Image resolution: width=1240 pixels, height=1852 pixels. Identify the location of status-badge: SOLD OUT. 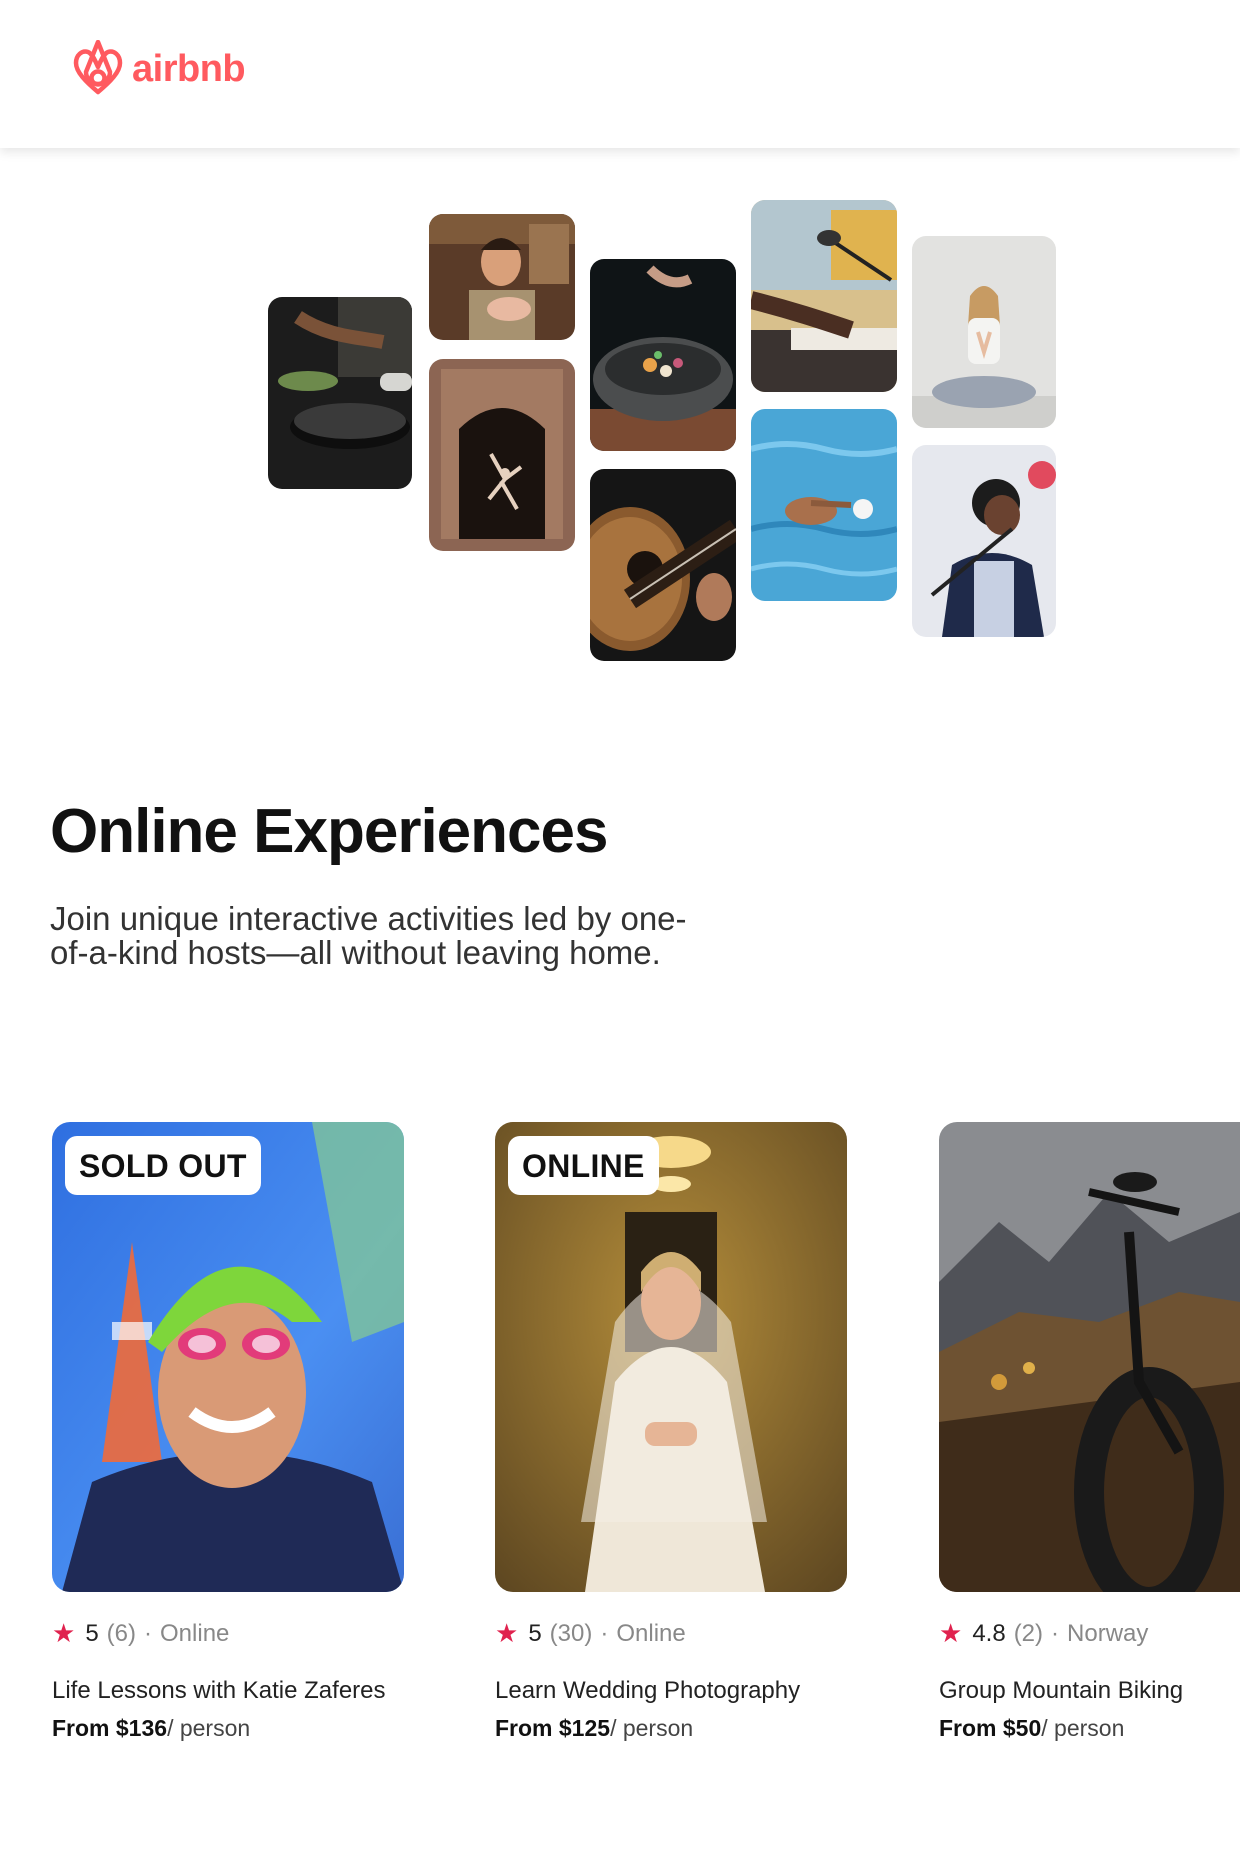
(163, 1165).